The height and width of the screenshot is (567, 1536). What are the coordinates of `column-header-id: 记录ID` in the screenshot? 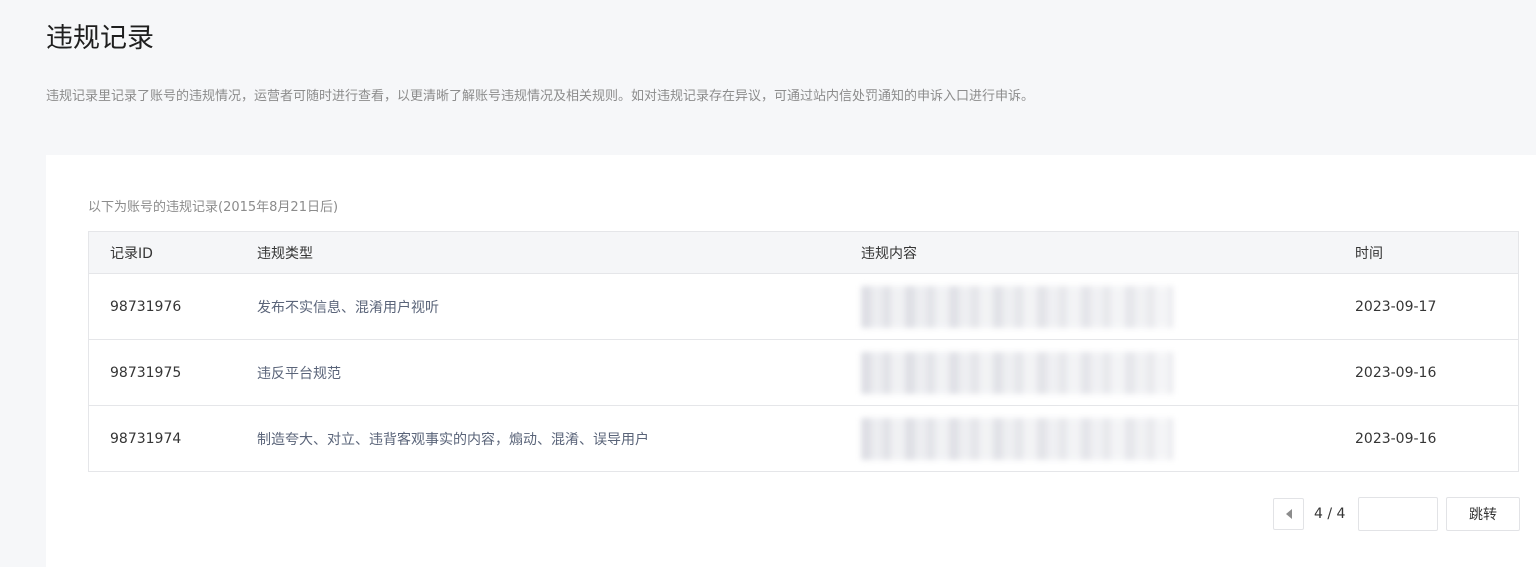 It's located at (172, 252).